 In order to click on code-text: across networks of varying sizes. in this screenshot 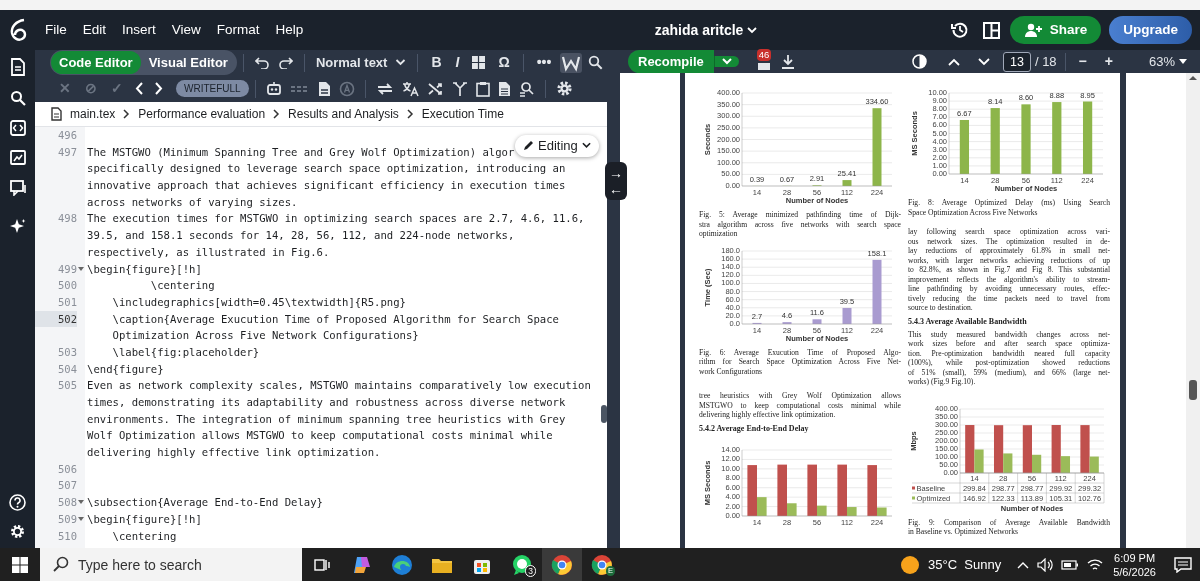, I will do `click(192, 201)`.